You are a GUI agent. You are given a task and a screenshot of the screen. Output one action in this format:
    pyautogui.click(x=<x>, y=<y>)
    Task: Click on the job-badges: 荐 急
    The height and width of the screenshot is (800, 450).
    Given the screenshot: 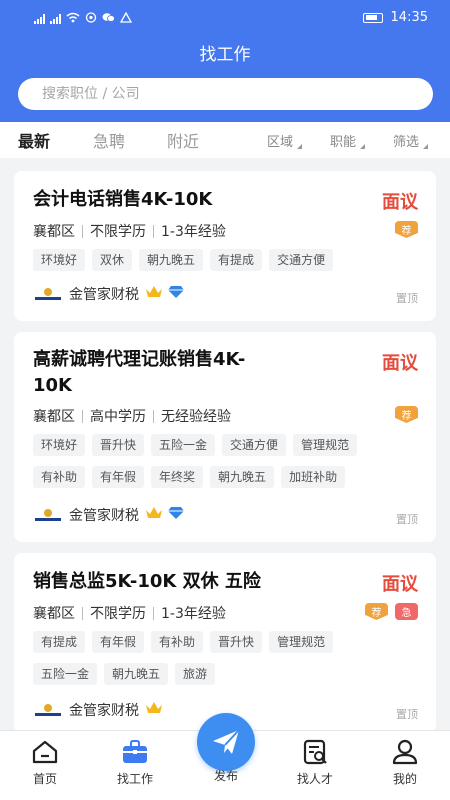 What is the action you would take?
    pyautogui.click(x=391, y=611)
    